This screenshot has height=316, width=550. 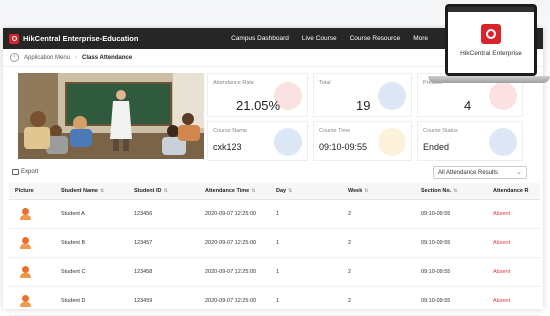 What do you see at coordinates (91, 191) in the screenshot?
I see `col-student-name: Student Name ⇅` at bounding box center [91, 191].